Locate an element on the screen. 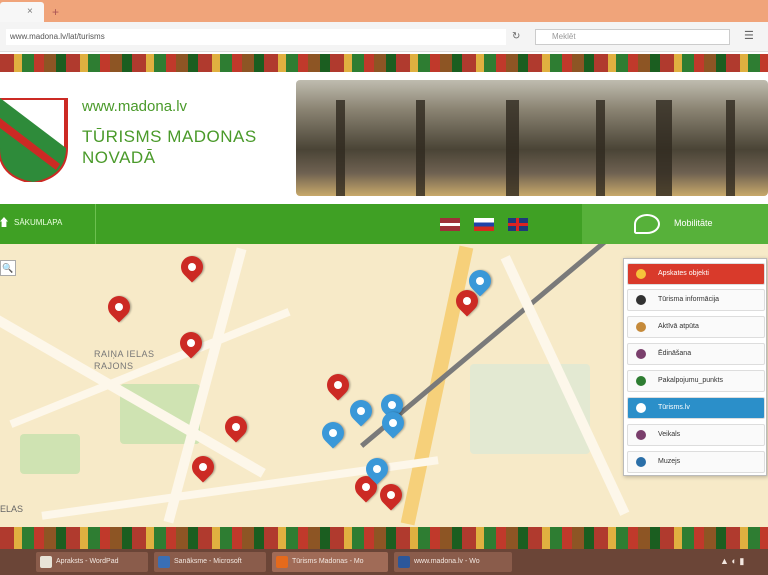 The height and width of the screenshot is (575, 768). site-title-line-2: NOVADĀ is located at coordinates (119, 157).